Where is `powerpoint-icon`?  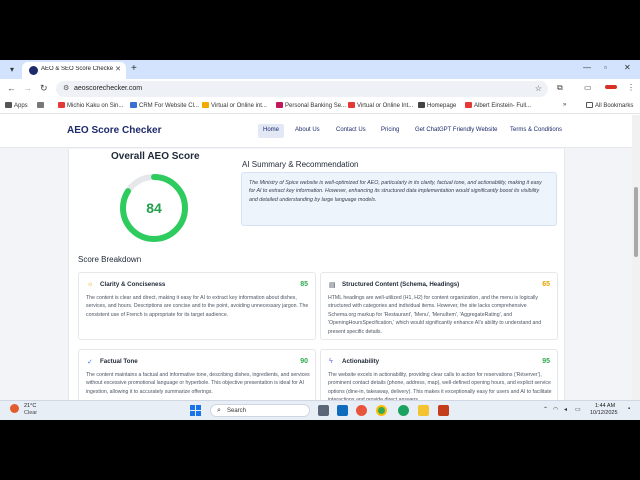 powerpoint-icon is located at coordinates (443, 410).